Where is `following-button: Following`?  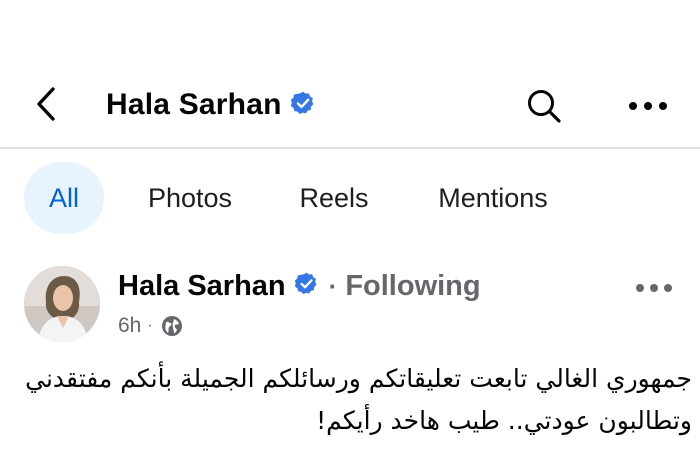
following-button: Following is located at coordinates (412, 286).